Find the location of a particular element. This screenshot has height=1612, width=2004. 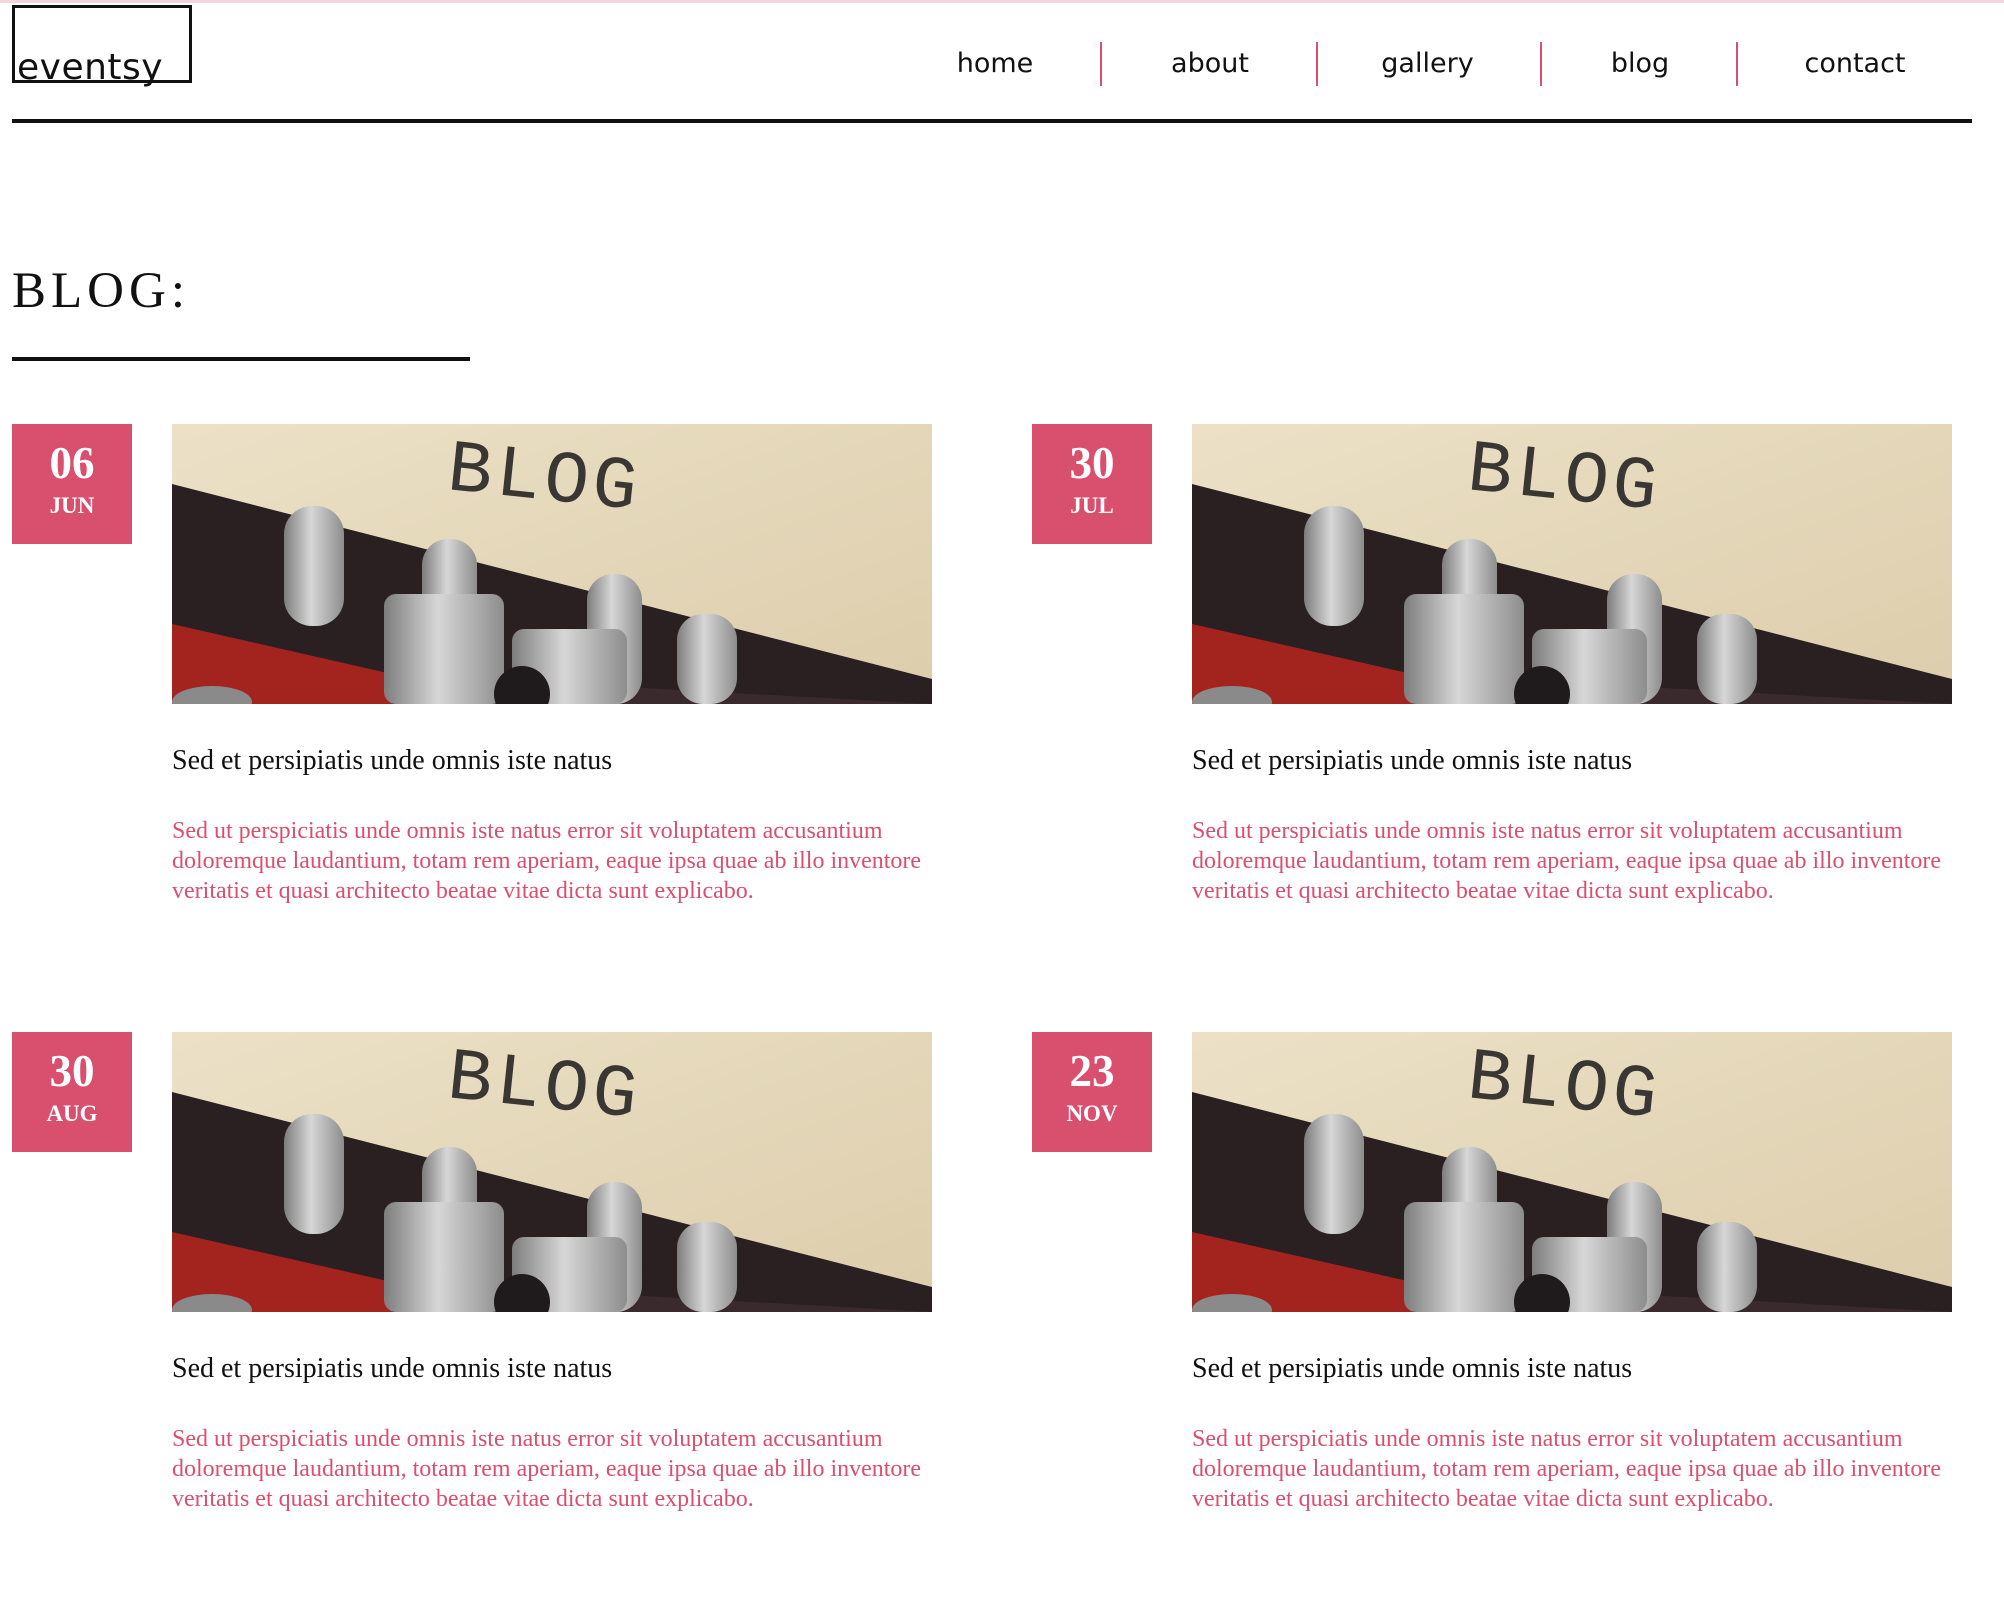

date-badge: 06 JUN is located at coordinates (72, 484).